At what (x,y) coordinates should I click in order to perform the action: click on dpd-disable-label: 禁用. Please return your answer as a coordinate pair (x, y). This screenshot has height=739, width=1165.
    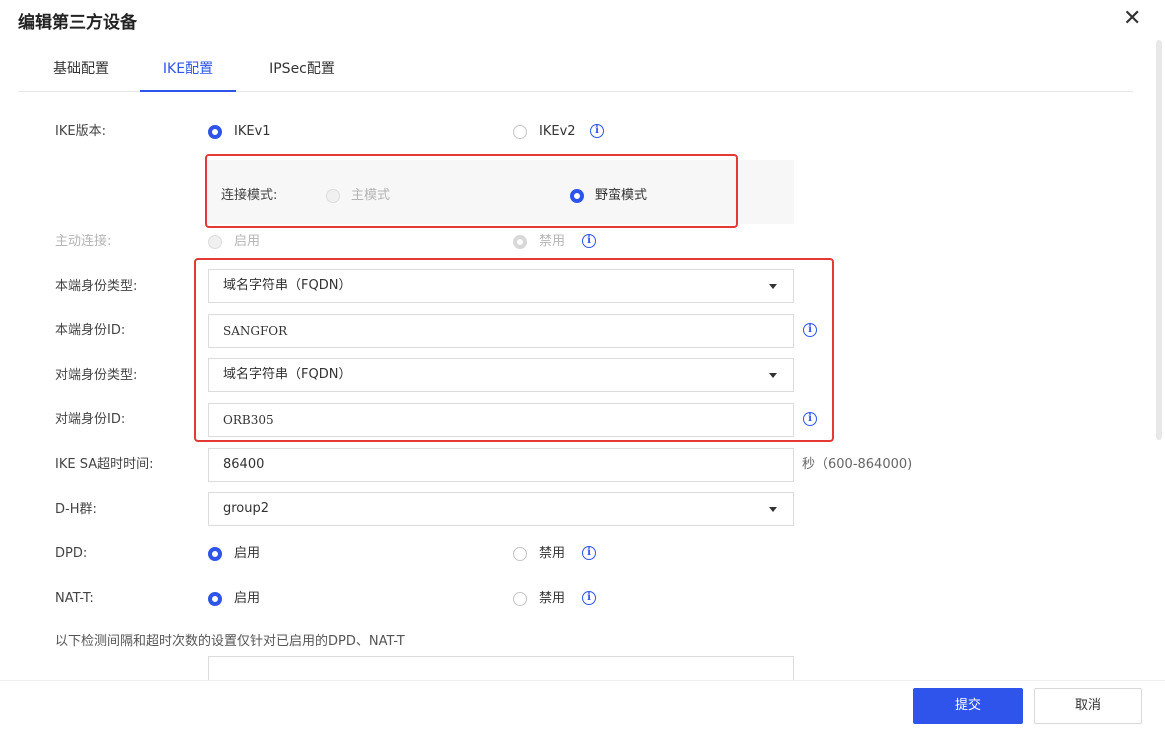
    Looking at the image, I should click on (552, 553).